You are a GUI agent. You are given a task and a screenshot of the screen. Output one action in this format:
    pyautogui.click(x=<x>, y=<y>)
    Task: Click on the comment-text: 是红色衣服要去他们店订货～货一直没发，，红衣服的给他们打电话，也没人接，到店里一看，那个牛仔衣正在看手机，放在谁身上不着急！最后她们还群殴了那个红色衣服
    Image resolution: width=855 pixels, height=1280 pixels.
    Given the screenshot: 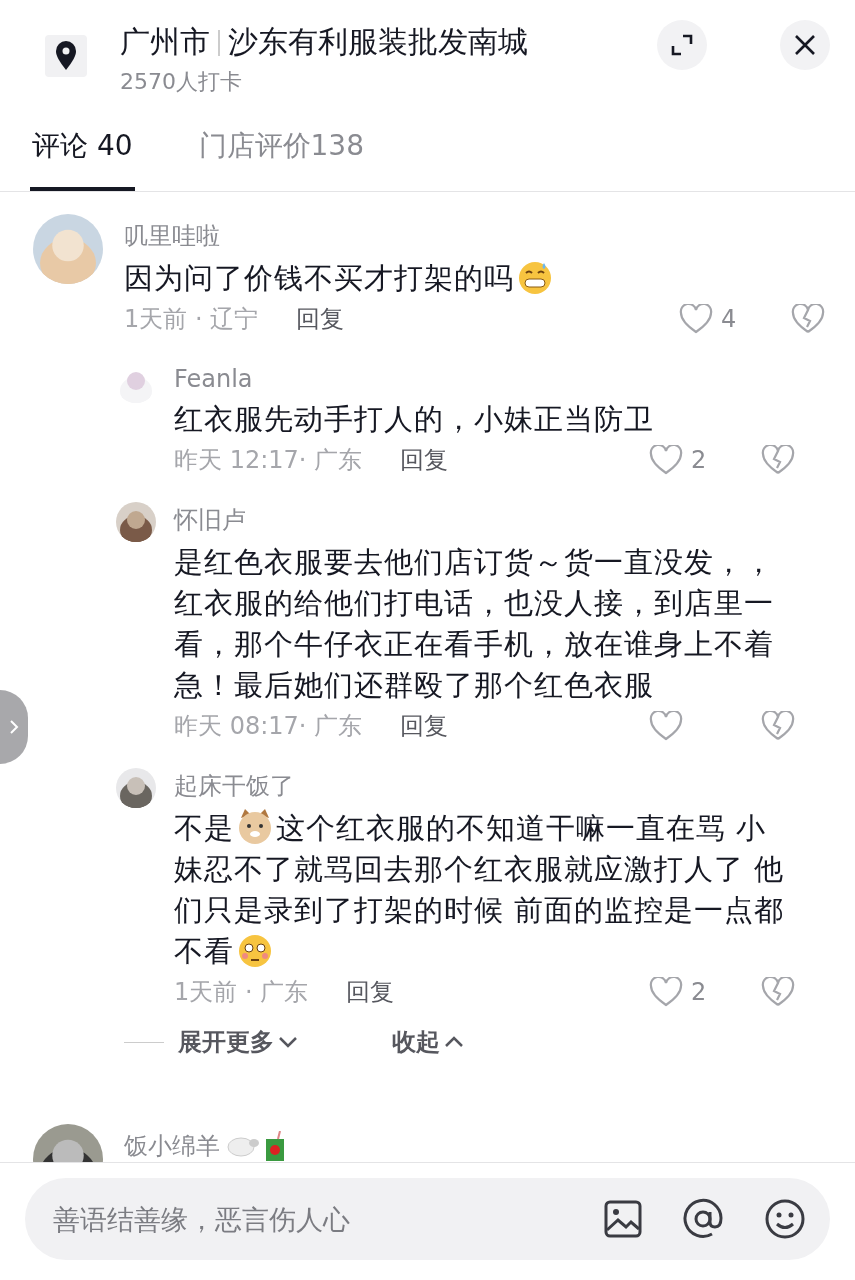 What is the action you would take?
    pyautogui.click(x=474, y=624)
    